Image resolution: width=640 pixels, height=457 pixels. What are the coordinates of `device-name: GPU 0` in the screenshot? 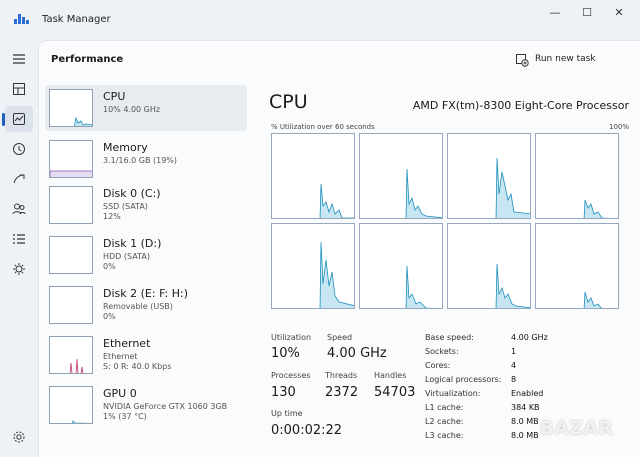 It's located at (120, 393).